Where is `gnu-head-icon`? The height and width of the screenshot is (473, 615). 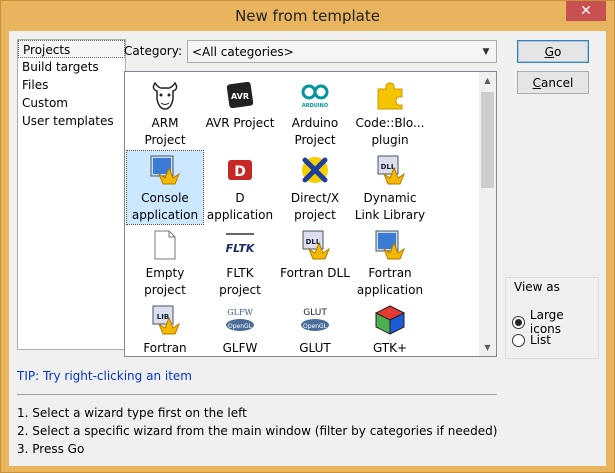
gnu-head-icon is located at coordinates (165, 95).